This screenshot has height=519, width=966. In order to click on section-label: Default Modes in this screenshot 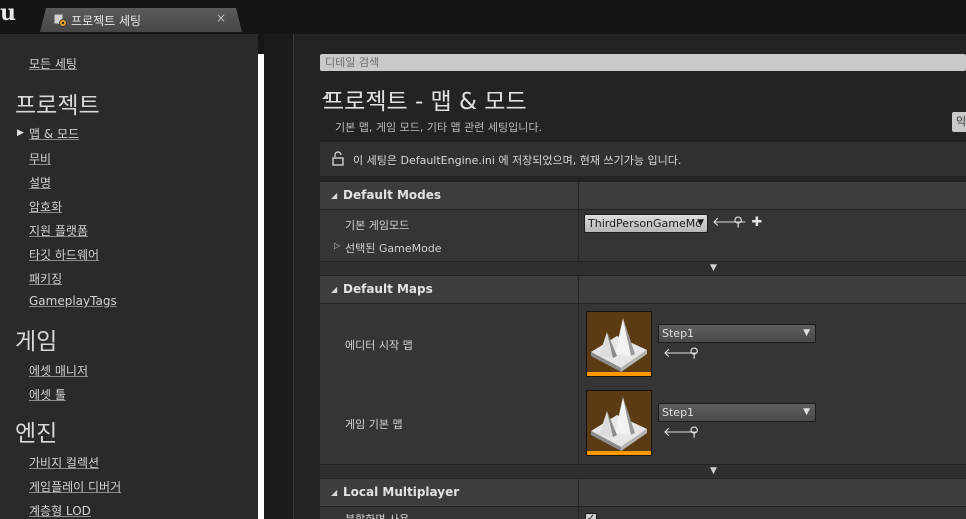, I will do `click(392, 195)`.